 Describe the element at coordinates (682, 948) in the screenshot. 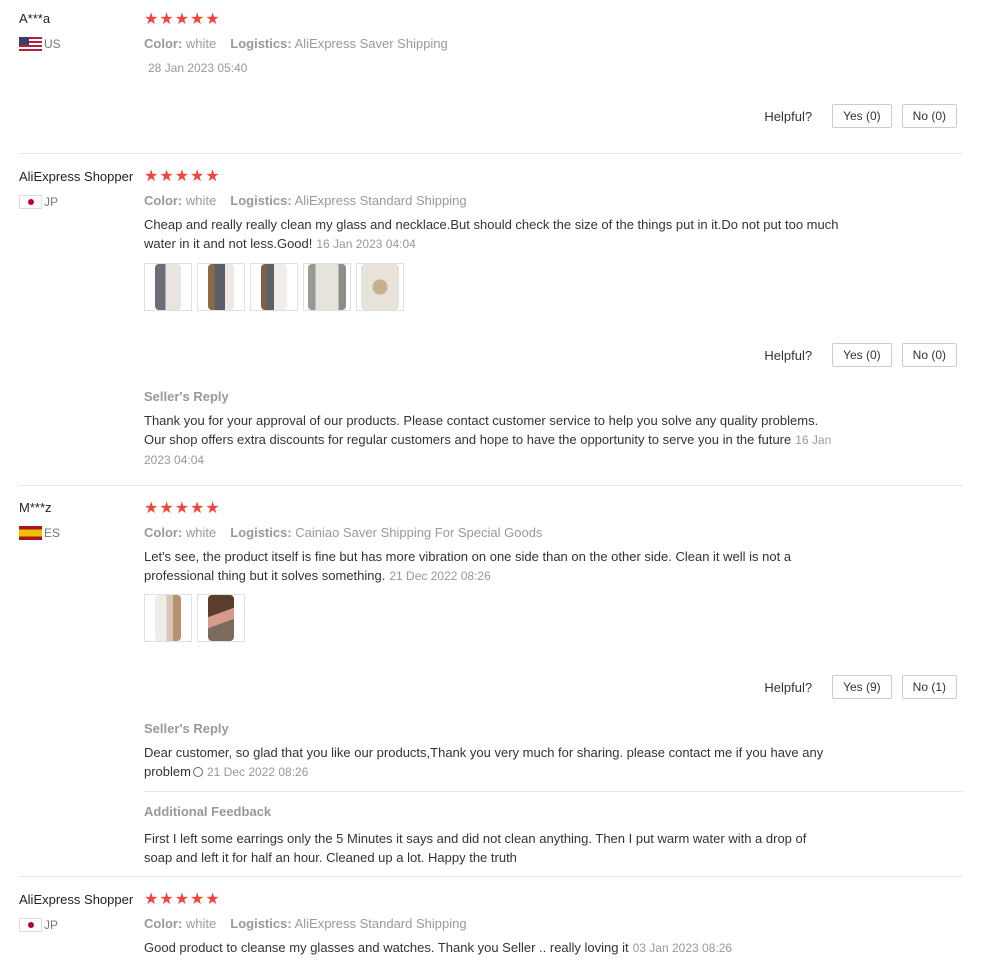

I see `review-date: 03 Jan 2023 08:26` at that location.